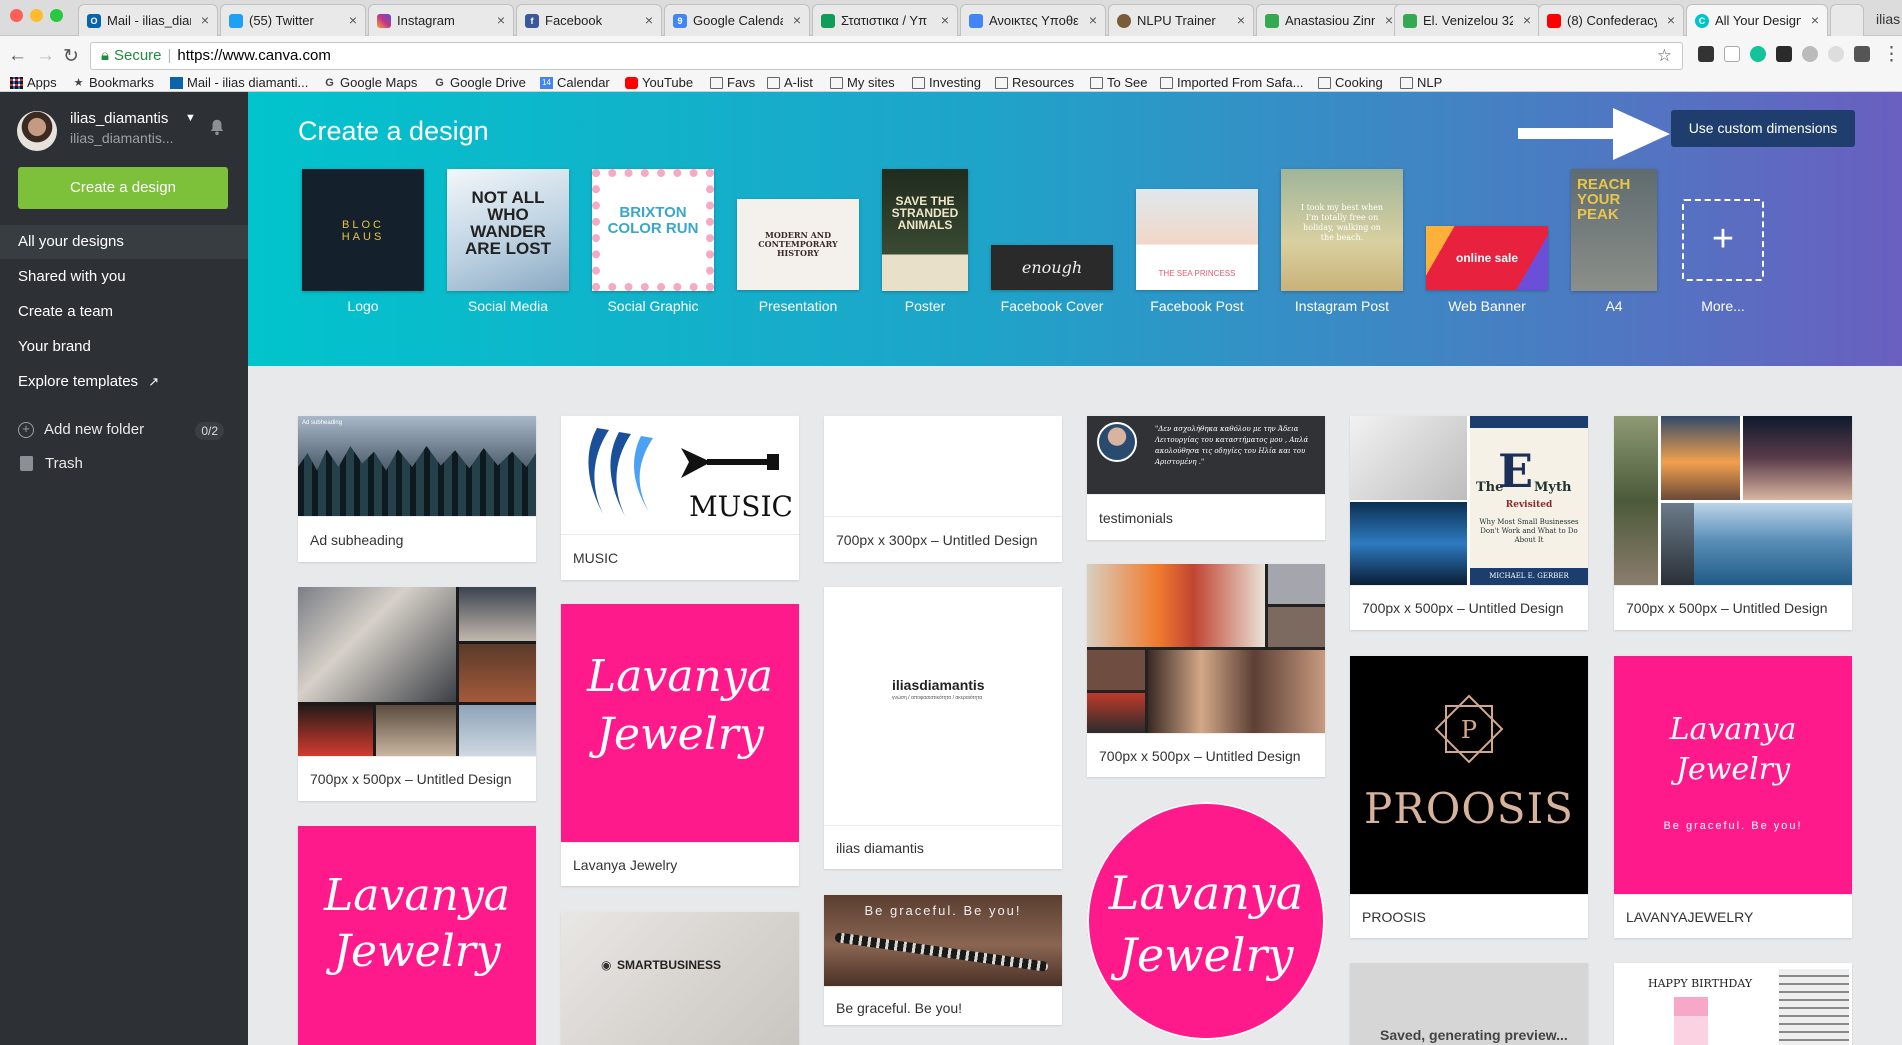  Describe the element at coordinates (886, 56) in the screenshot. I see `url-input: 🔒︎ Secure | https://www.canva.com ☆` at that location.